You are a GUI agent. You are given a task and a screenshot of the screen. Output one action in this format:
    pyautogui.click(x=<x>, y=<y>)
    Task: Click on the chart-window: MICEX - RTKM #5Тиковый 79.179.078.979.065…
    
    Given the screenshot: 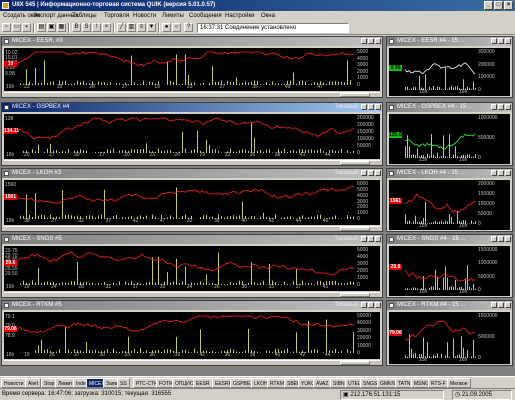 What is the action you would take?
    pyautogui.click(x=192, y=333)
    